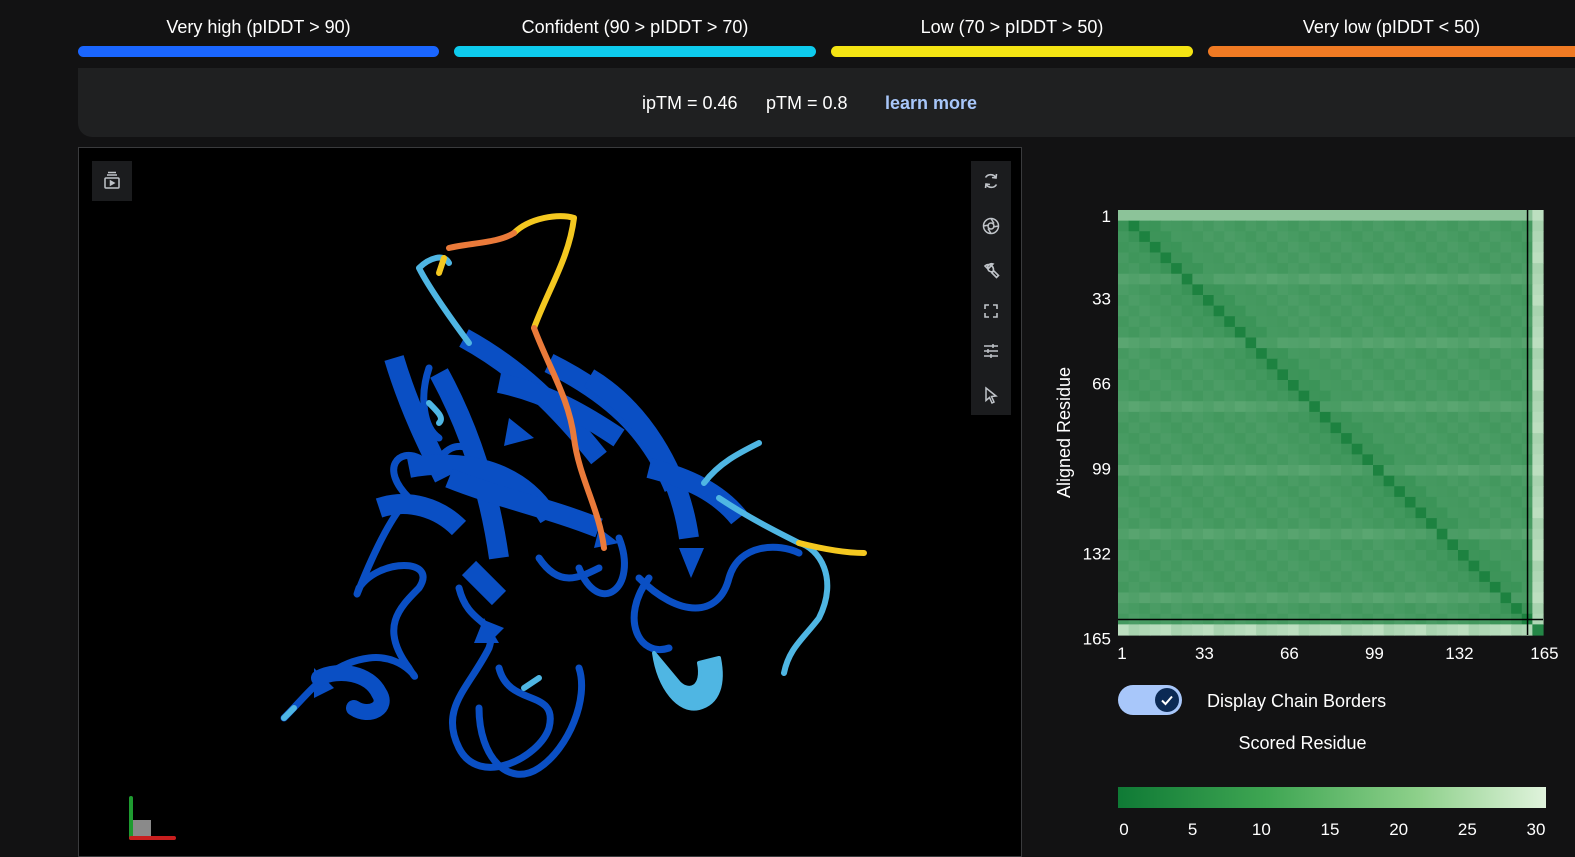 This screenshot has height=857, width=1575. Describe the element at coordinates (1150, 700) in the screenshot. I see `chain-borders-toggle` at that location.